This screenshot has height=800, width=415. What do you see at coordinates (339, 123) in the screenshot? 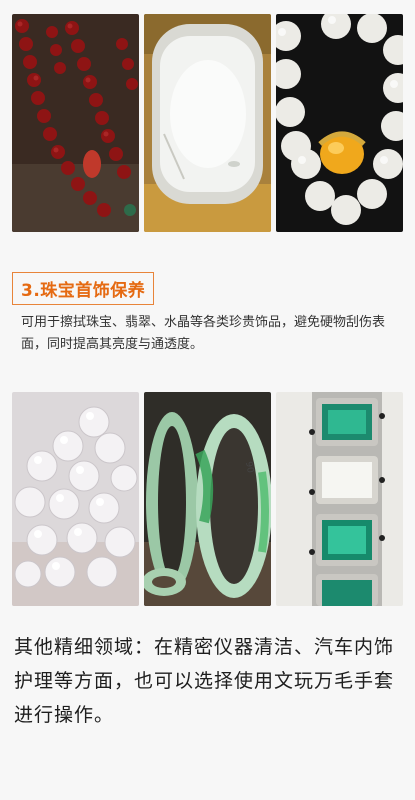
I see `white-beads-amber-photo` at bounding box center [339, 123].